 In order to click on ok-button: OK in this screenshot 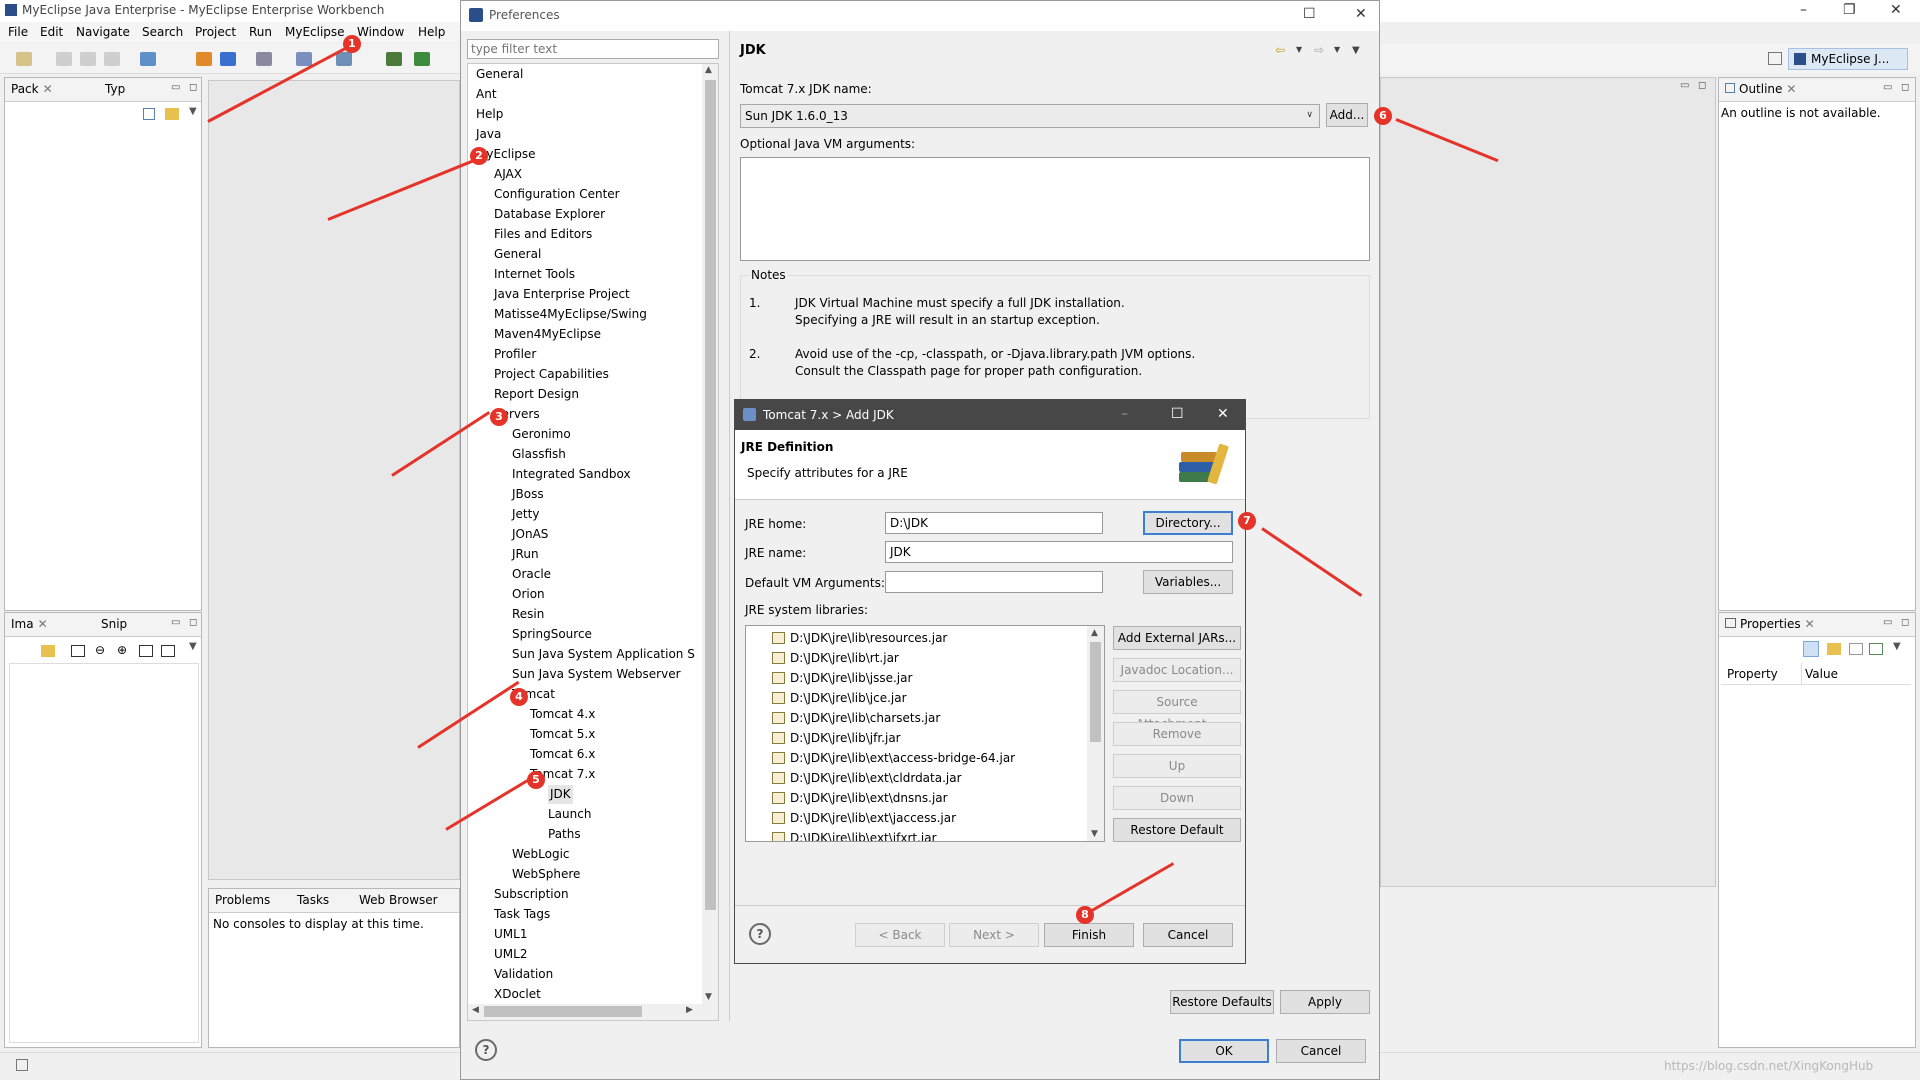, I will do `click(1224, 1051)`.